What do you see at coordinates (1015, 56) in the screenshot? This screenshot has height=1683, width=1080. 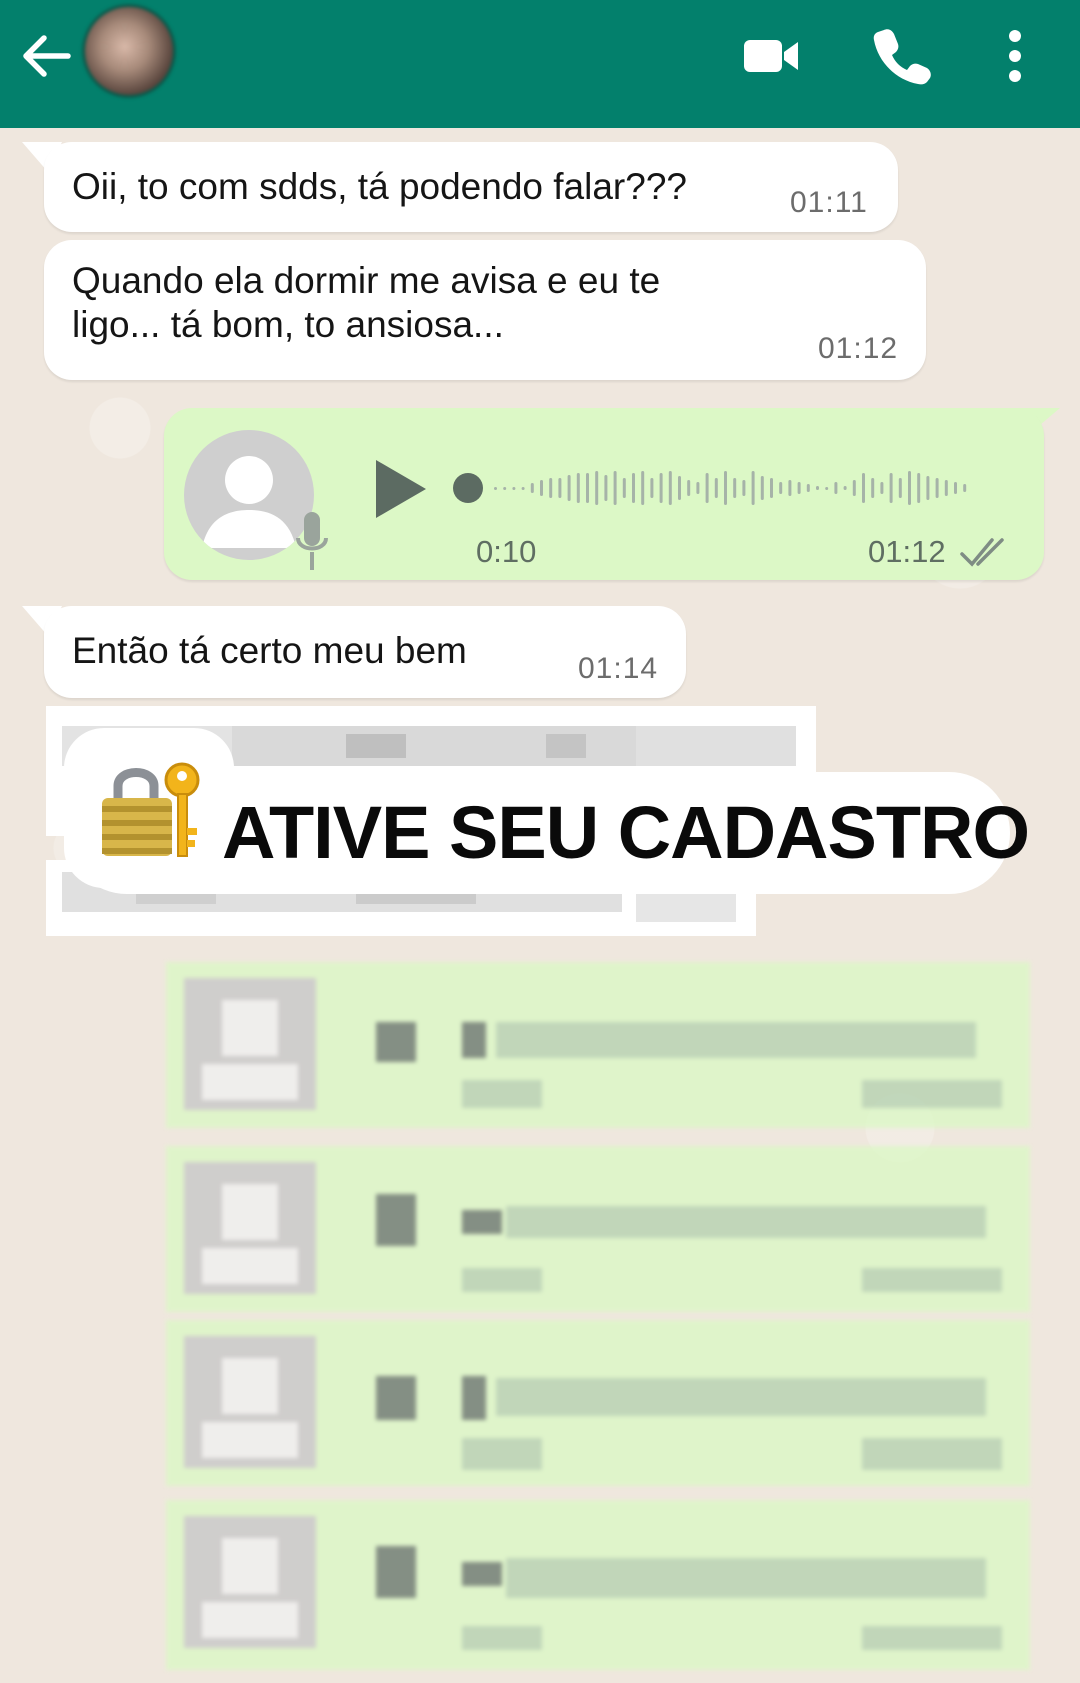 I see `more-vertical-icon` at bounding box center [1015, 56].